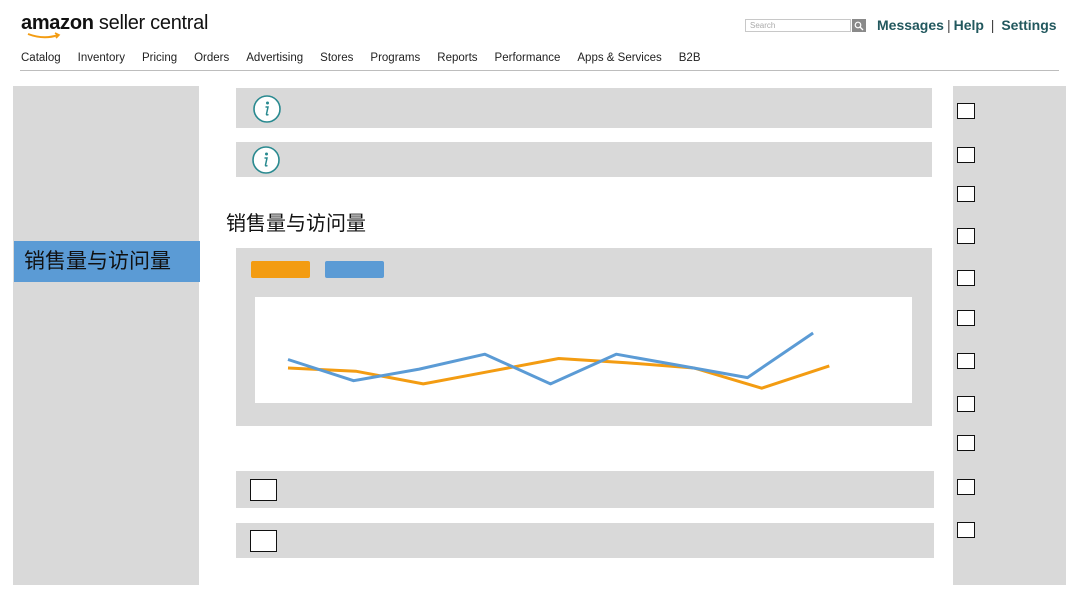 This screenshot has height=603, width=1080. I want to click on chart-area, so click(583, 350).